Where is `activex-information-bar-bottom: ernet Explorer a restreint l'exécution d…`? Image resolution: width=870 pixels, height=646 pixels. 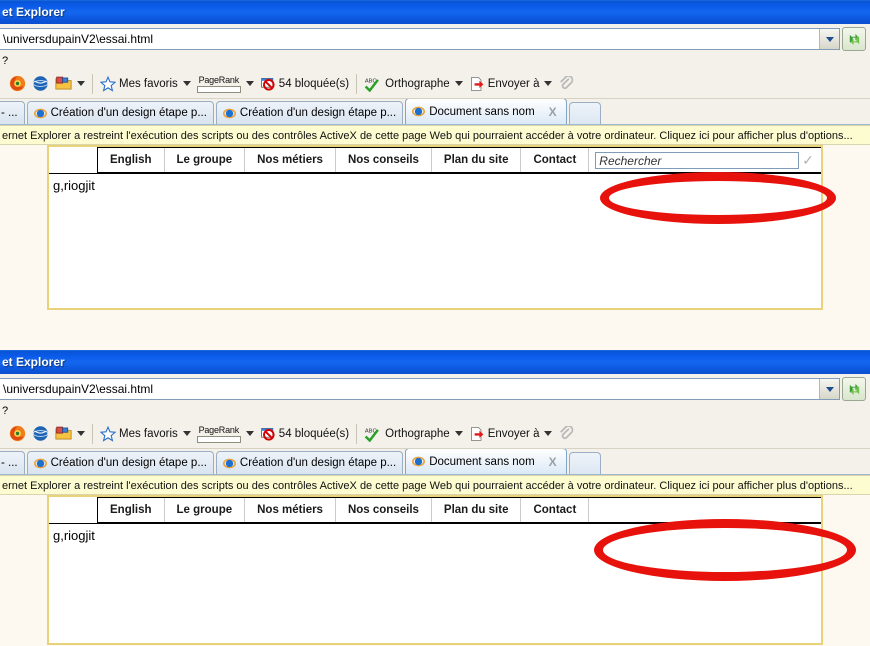 activex-information-bar-bottom: ernet Explorer a restreint l'exécution d… is located at coordinates (435, 485).